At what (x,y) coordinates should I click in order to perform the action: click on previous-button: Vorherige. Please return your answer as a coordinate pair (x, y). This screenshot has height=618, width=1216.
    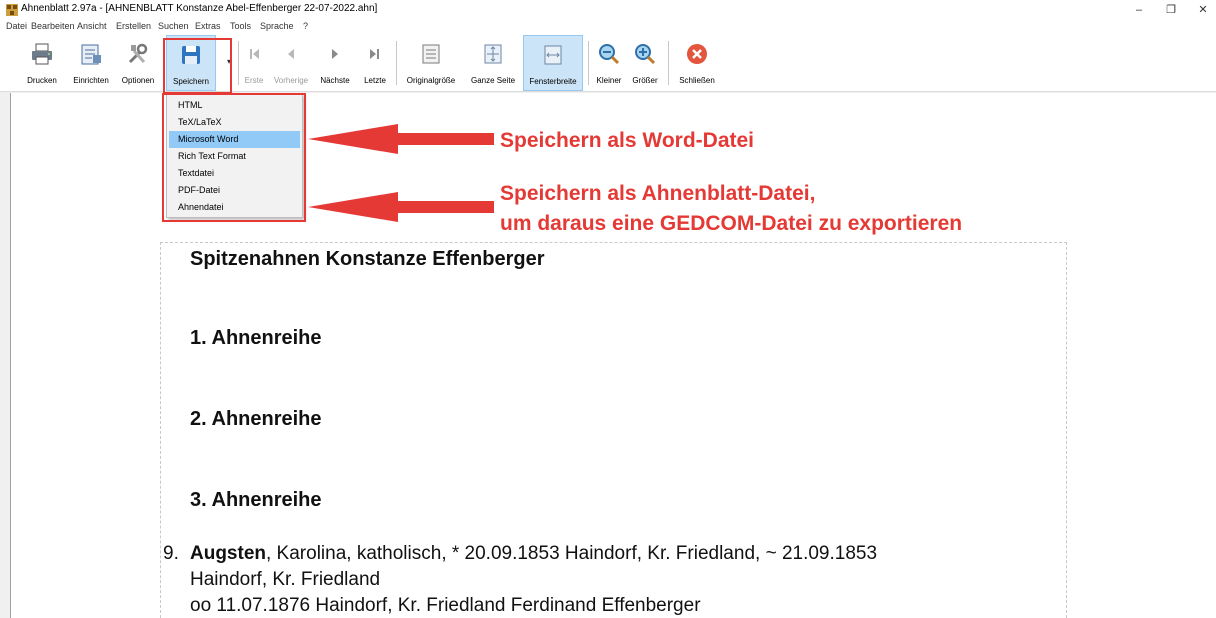
    Looking at the image, I should click on (291, 63).